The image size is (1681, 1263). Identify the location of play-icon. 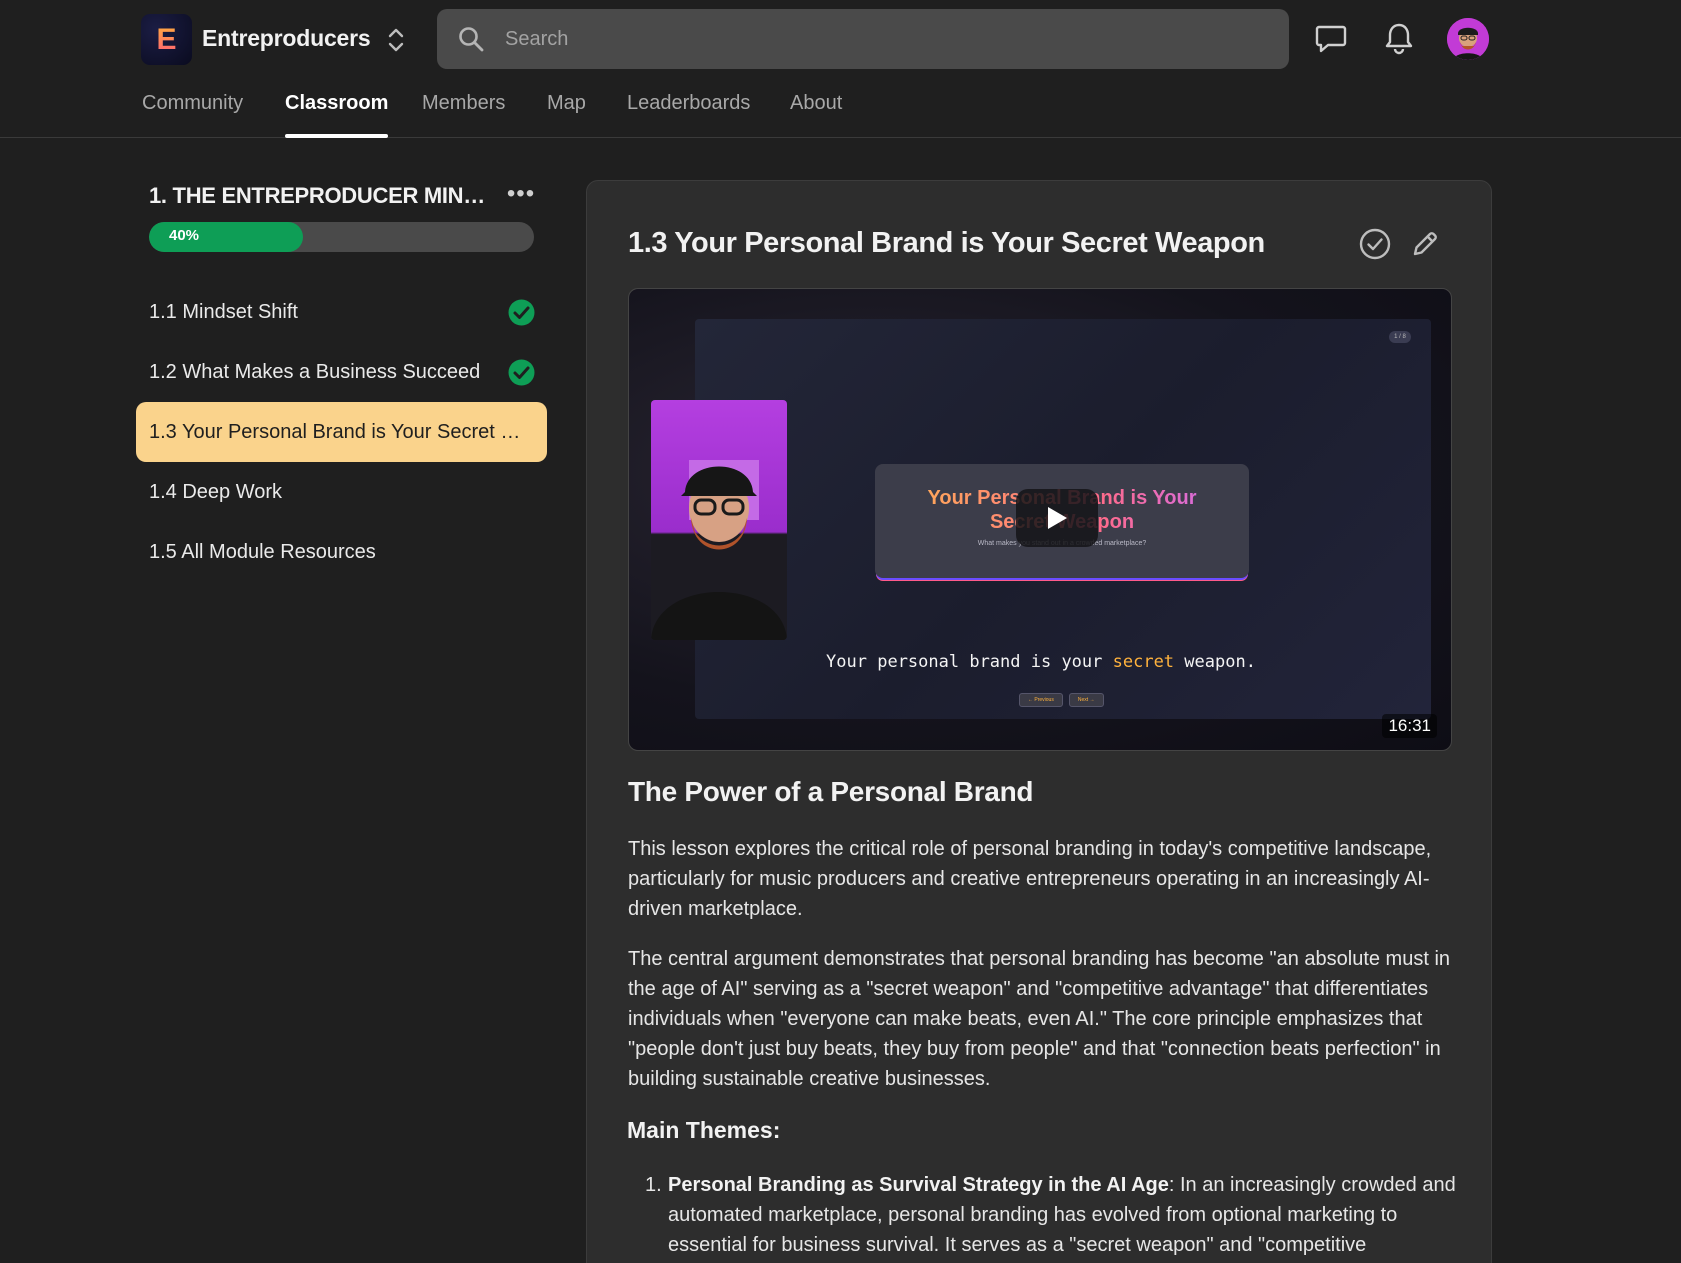
(1057, 518).